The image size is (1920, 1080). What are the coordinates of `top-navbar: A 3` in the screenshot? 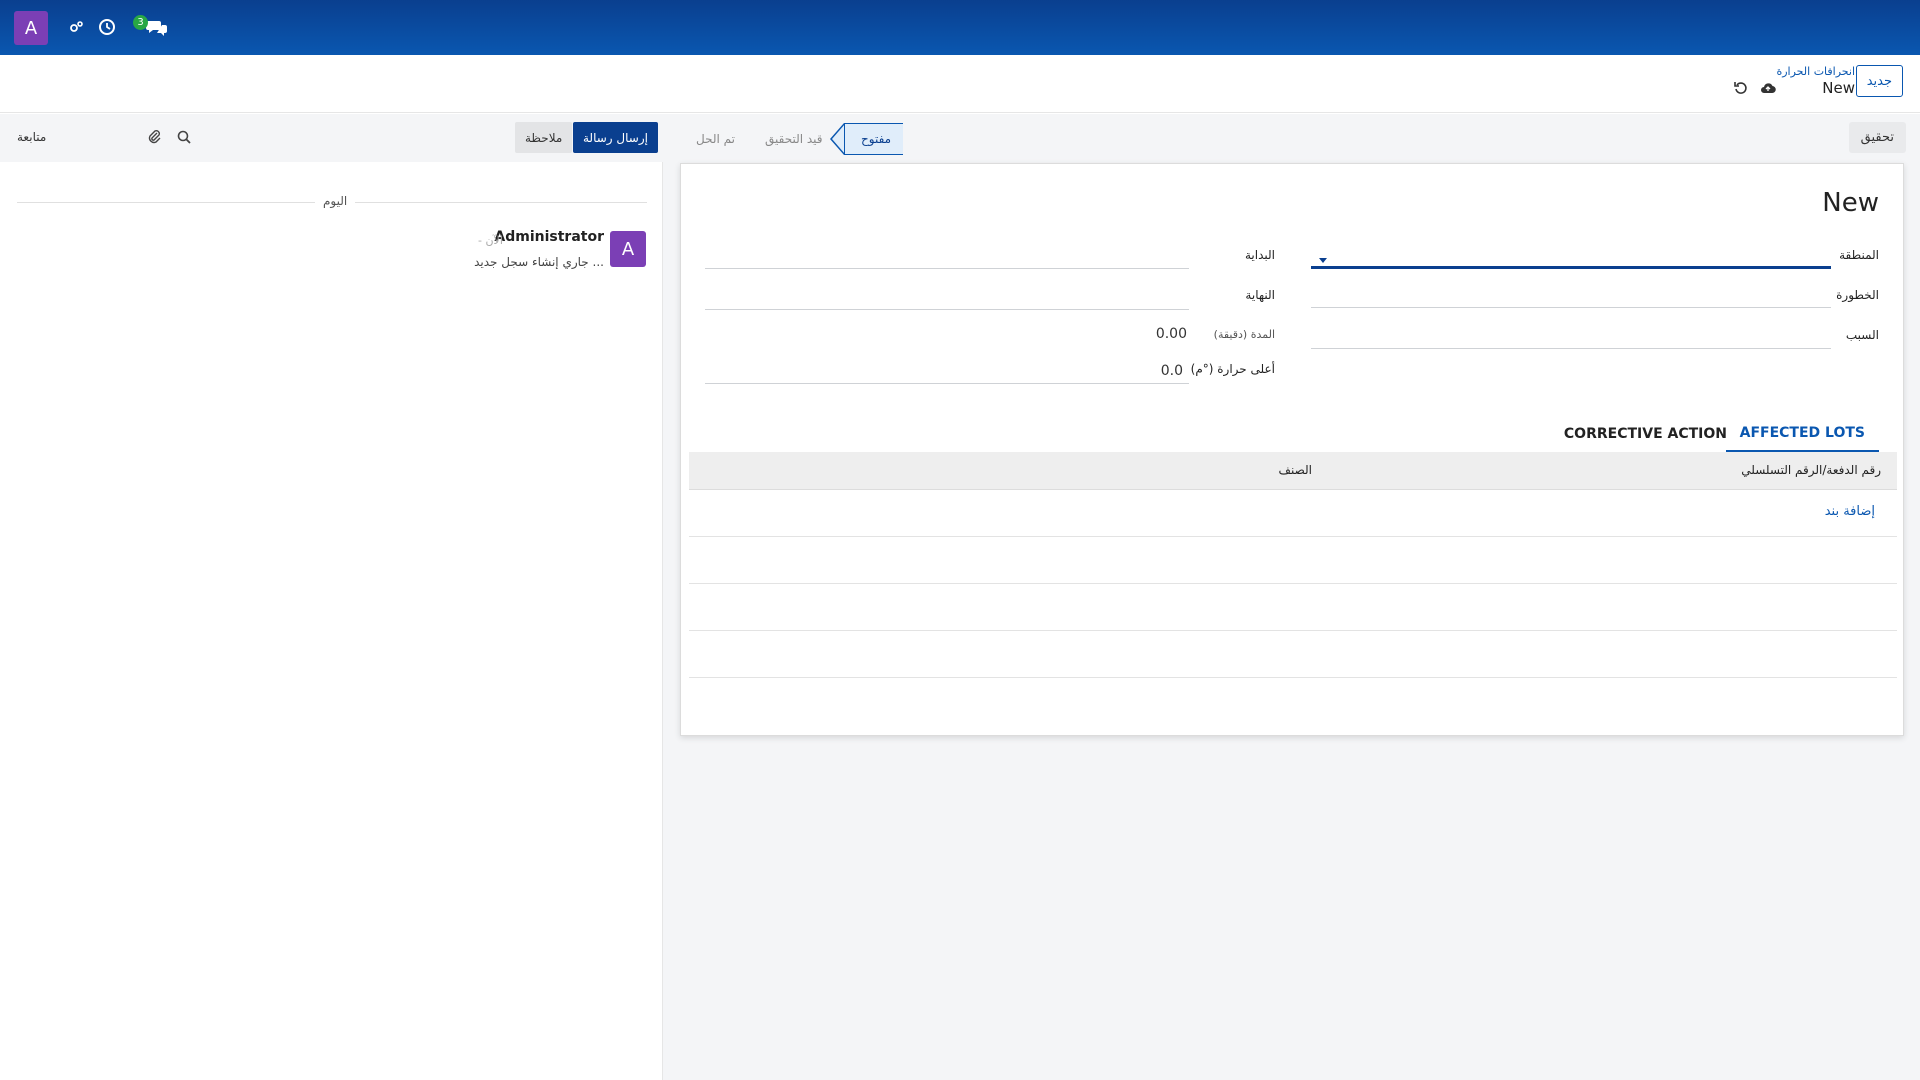 It's located at (960, 27).